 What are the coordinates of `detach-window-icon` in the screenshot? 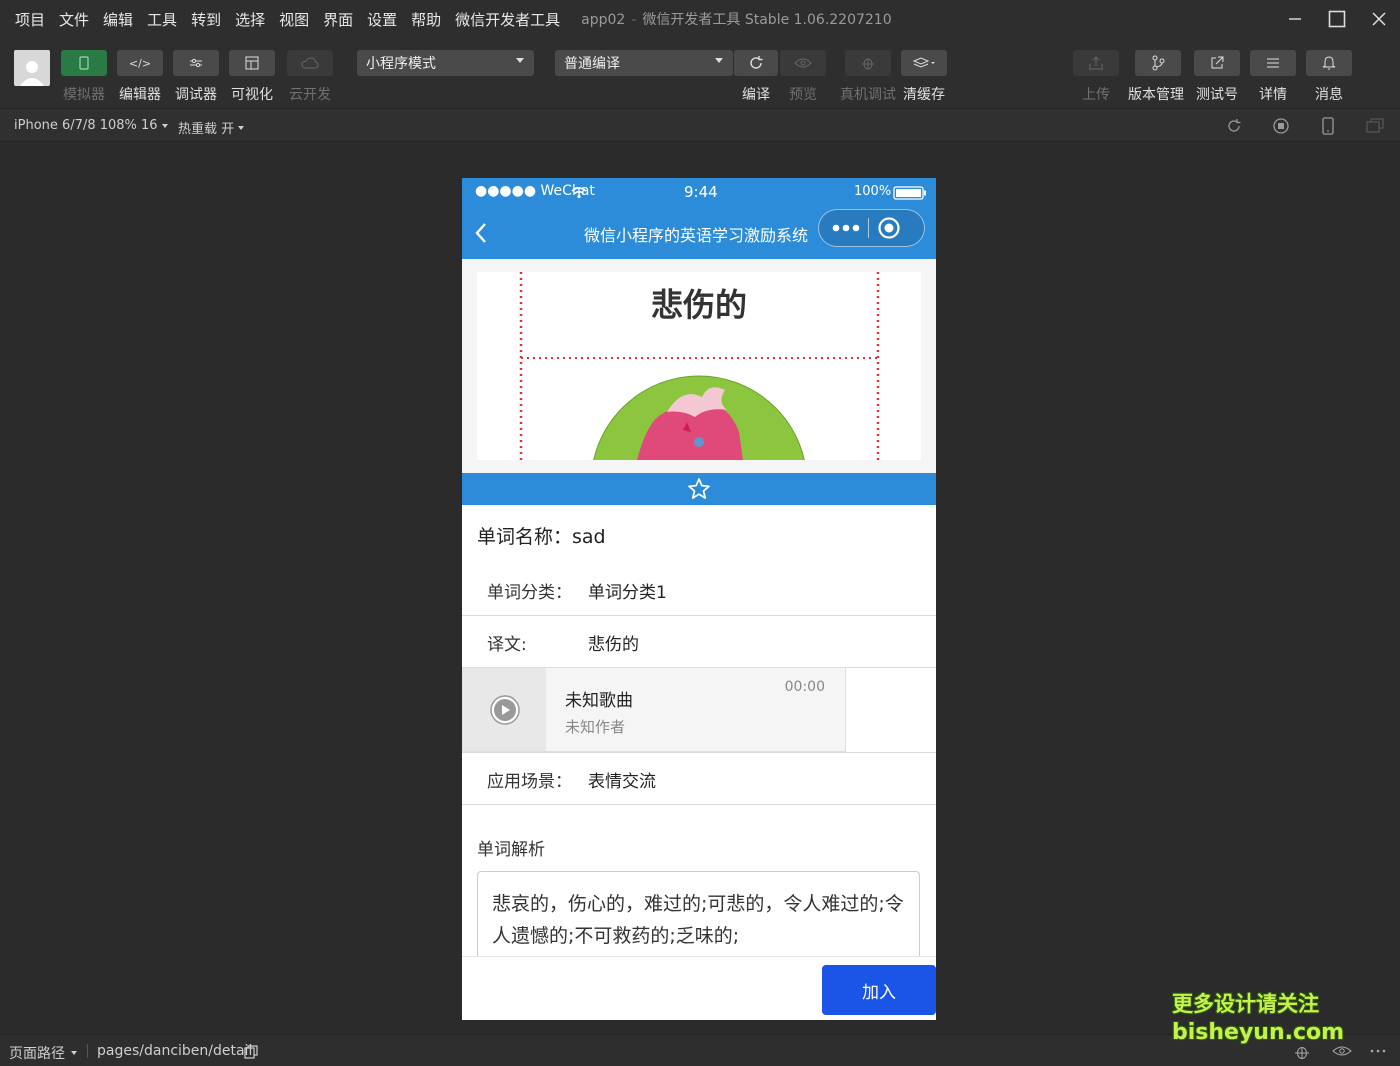 It's located at (1375, 126).